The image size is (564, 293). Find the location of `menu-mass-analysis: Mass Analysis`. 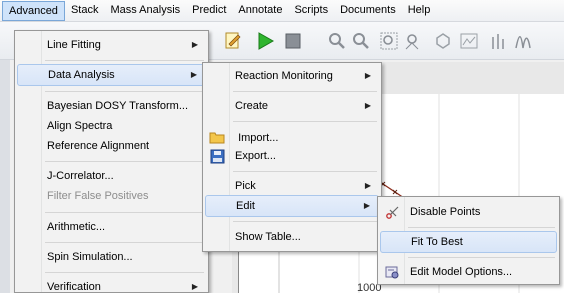

menu-mass-analysis: Mass Analysis is located at coordinates (145, 11).